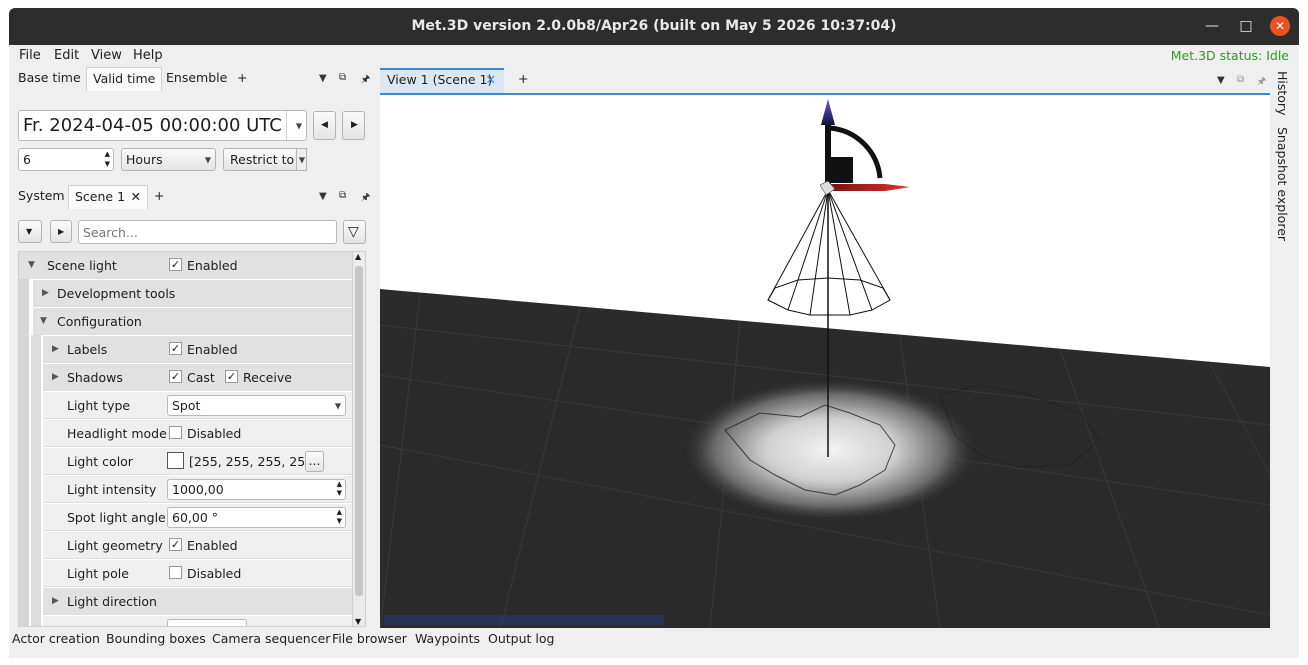  I want to click on scroll-down-icon: ▼, so click(358, 621).